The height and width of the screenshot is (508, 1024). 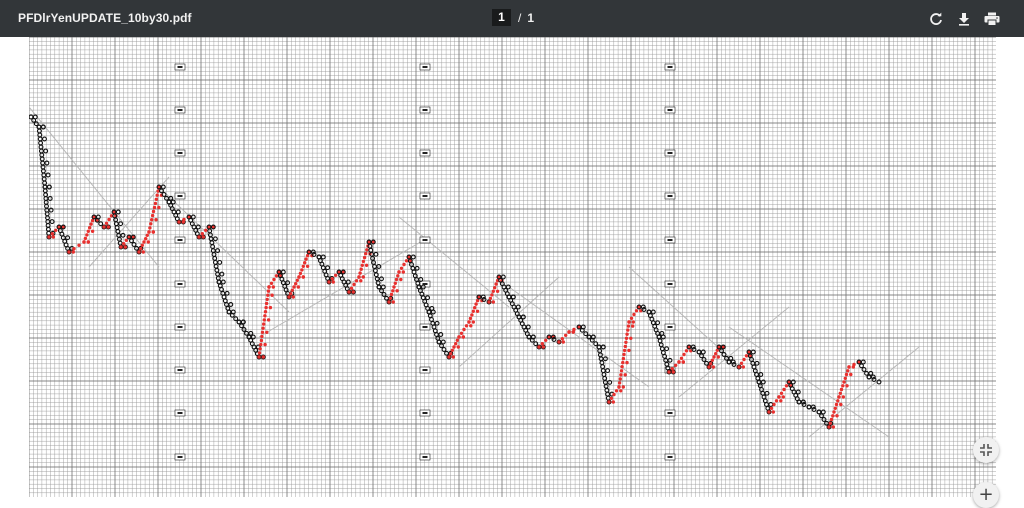 What do you see at coordinates (501, 17) in the screenshot?
I see `current-page-input: 1` at bounding box center [501, 17].